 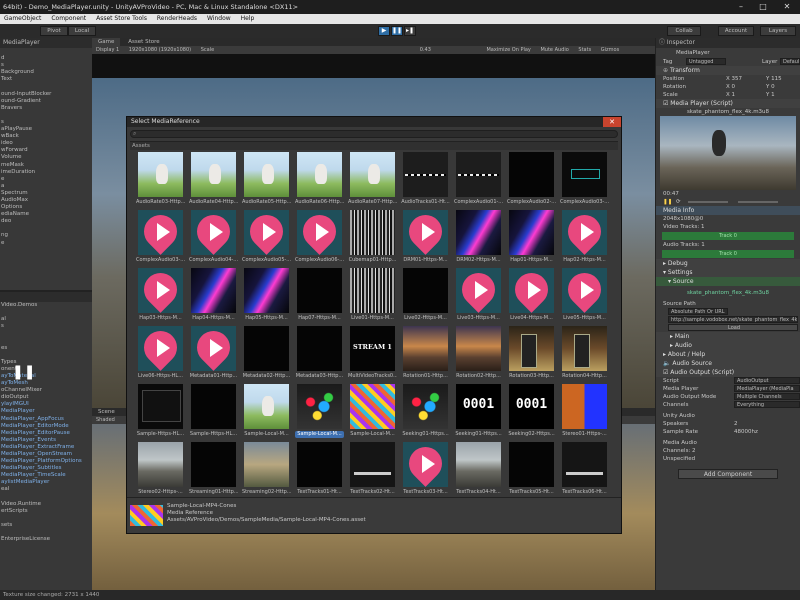 I want to click on project-item: Video.Runtime, so click(x=46, y=504).